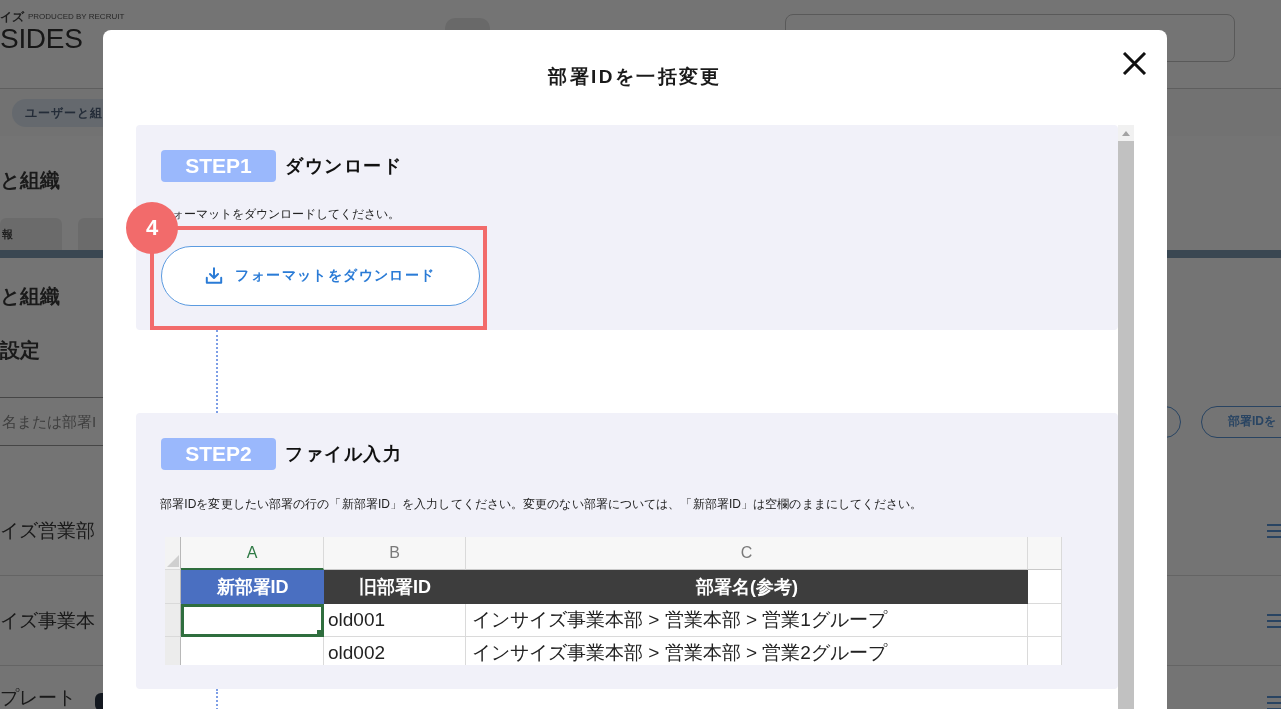 This screenshot has width=1281, height=709. What do you see at coordinates (252, 553) in the screenshot?
I see `column-header: A` at bounding box center [252, 553].